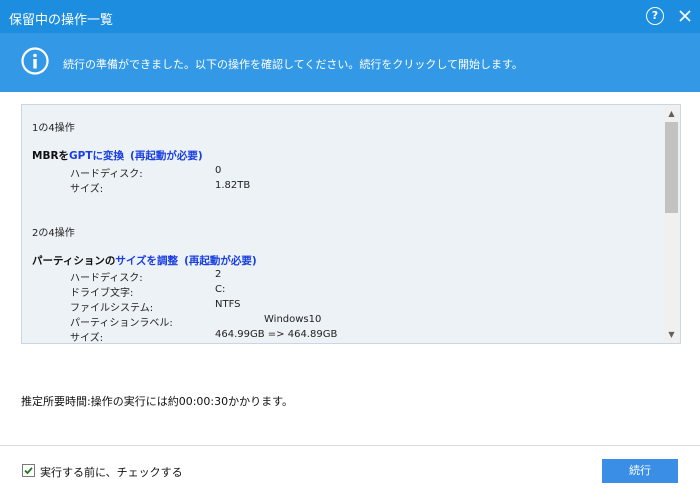  Describe the element at coordinates (640, 471) in the screenshot. I see `continue-button: 続行` at that location.